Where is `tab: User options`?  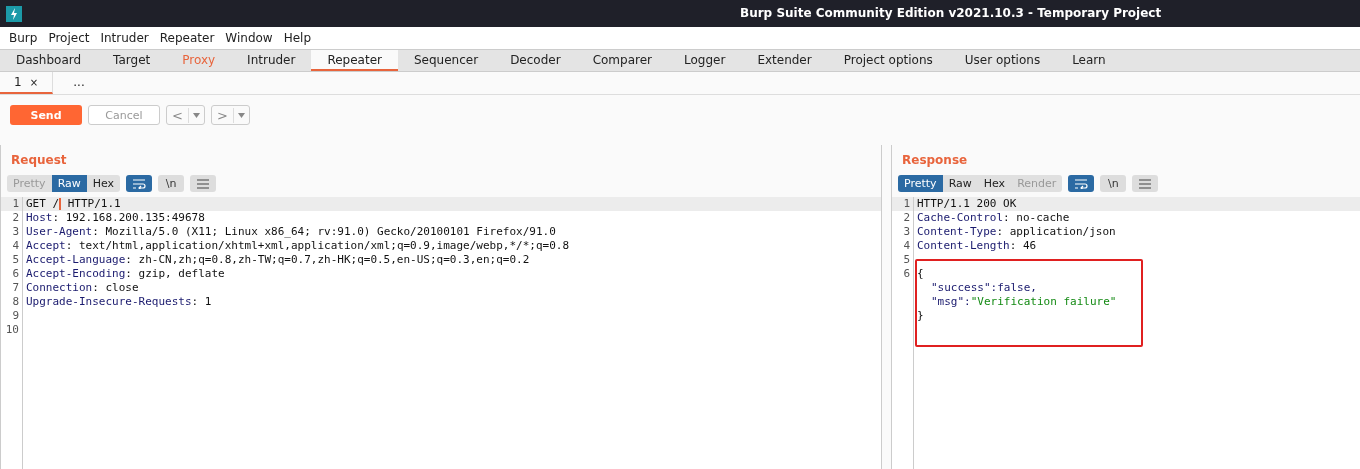
tab: User options is located at coordinates (1002, 60).